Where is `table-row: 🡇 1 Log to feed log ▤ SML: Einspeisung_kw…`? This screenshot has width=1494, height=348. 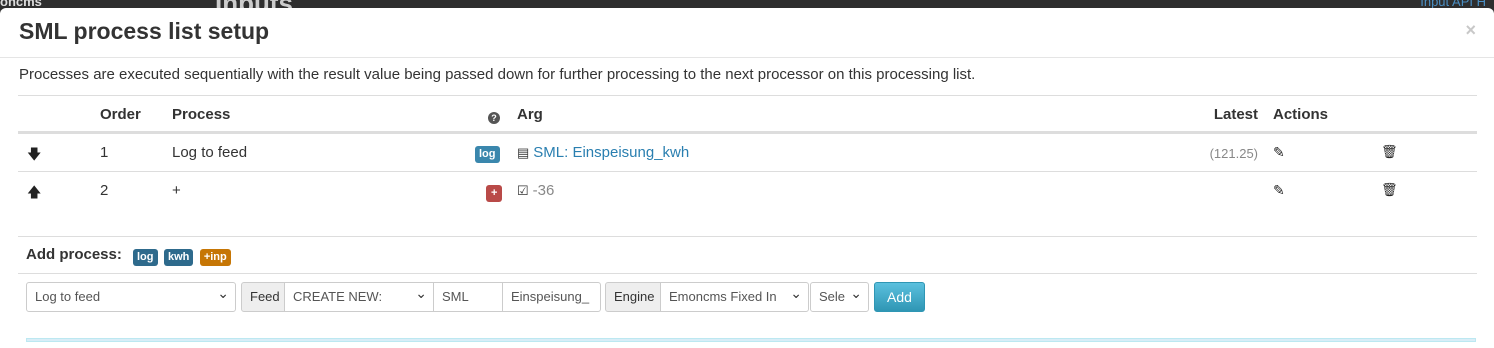 table-row: 🡇 1 Log to feed log ▤ SML: Einspeisung_kw… is located at coordinates (747, 152).